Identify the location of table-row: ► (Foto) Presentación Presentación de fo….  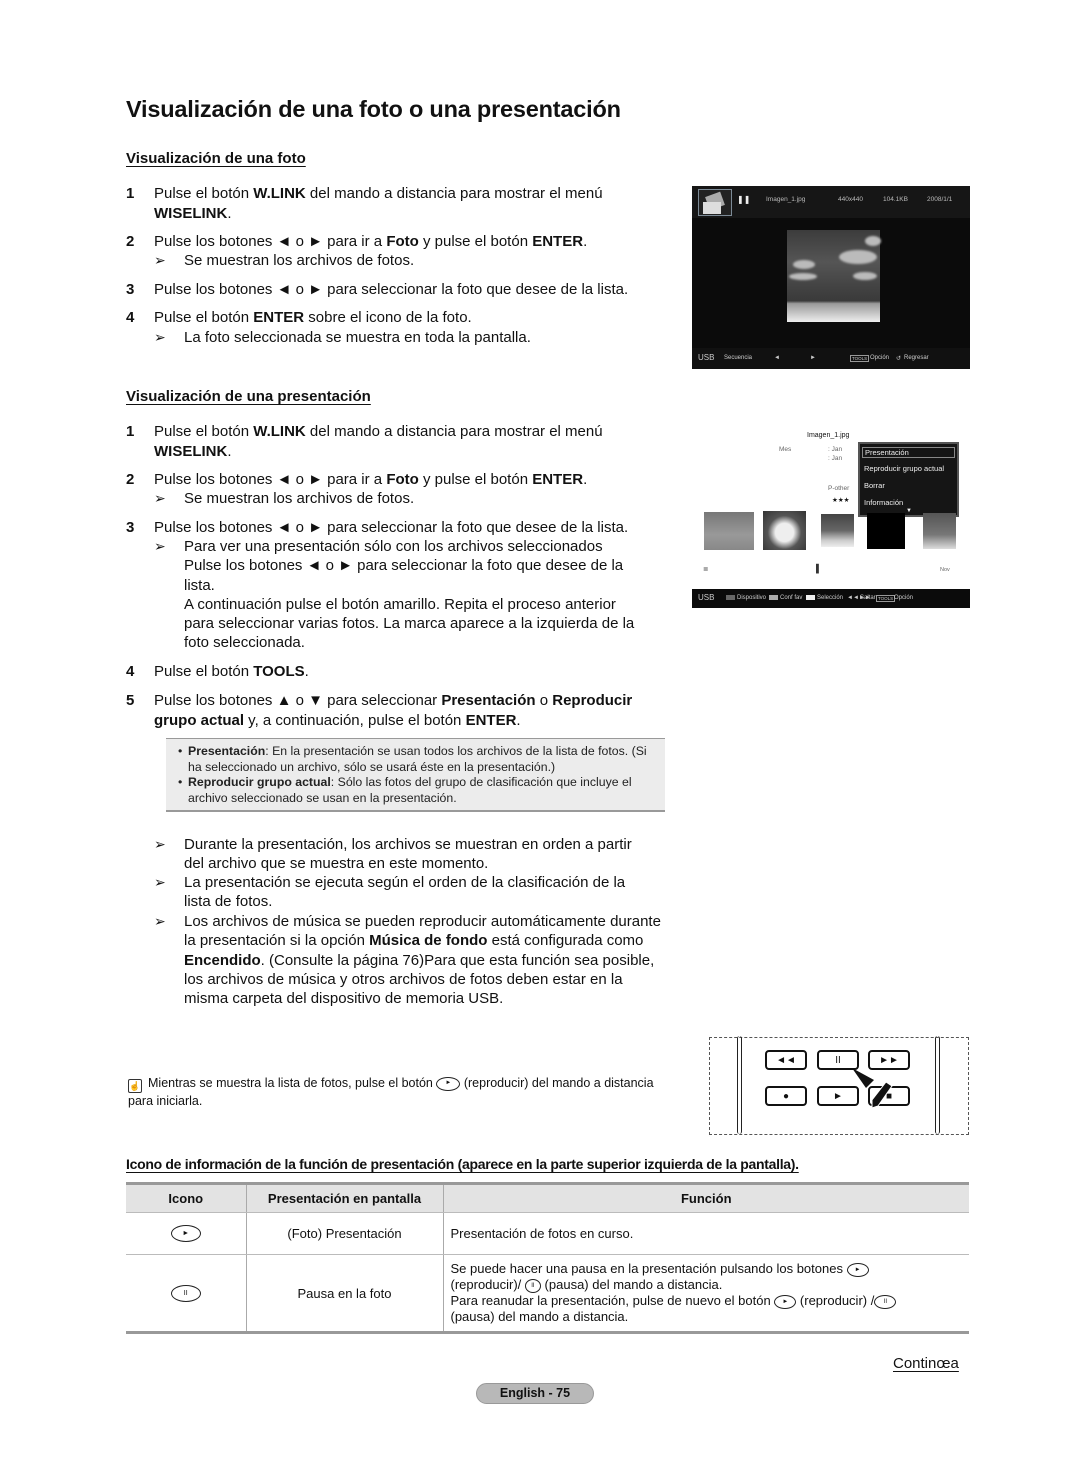
(547, 1233).